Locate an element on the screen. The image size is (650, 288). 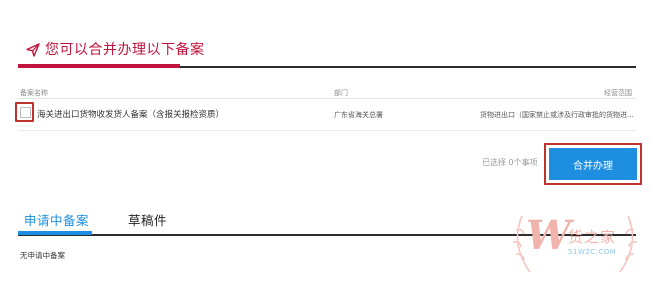
selected-count: 已选择 0个事项 is located at coordinates (510, 162).